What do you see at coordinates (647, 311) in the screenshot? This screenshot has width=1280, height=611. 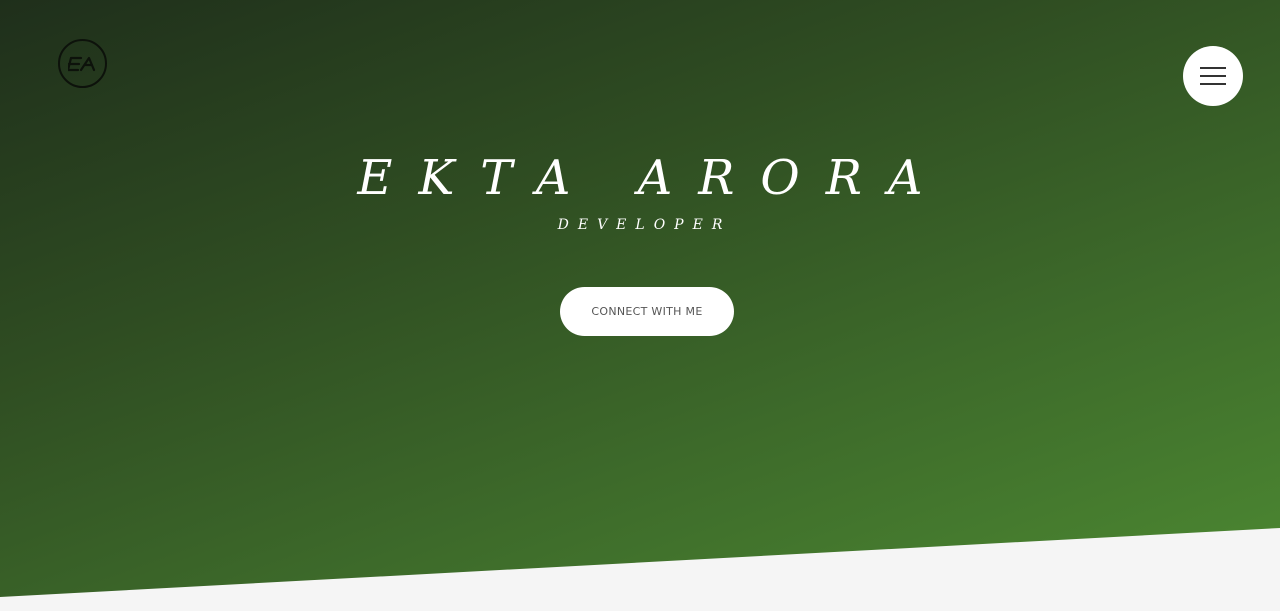 I see `connect-button: Connect with me` at bounding box center [647, 311].